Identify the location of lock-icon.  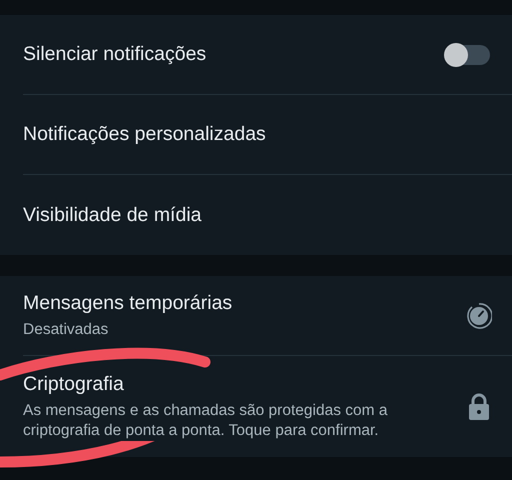
(479, 406).